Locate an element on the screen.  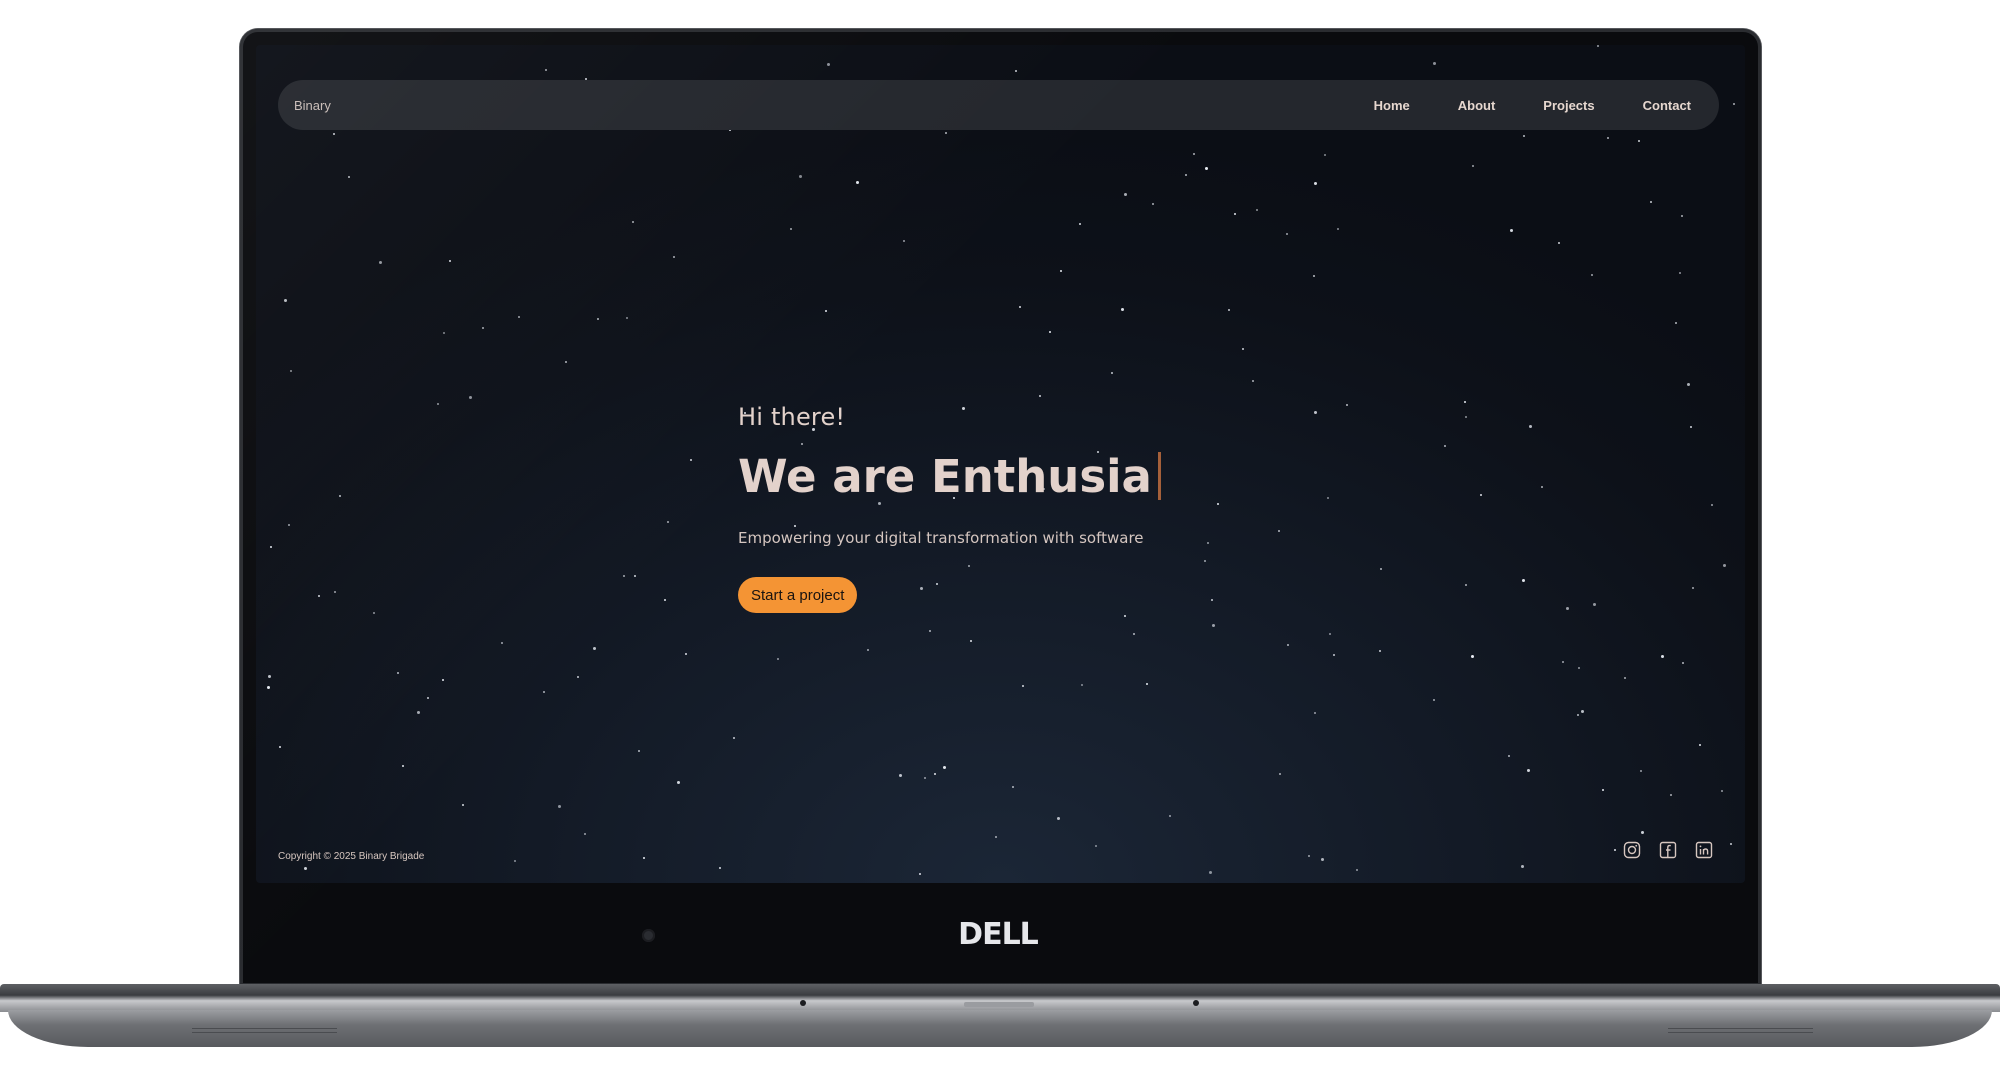
brand-logo: Binary is located at coordinates (312, 105).